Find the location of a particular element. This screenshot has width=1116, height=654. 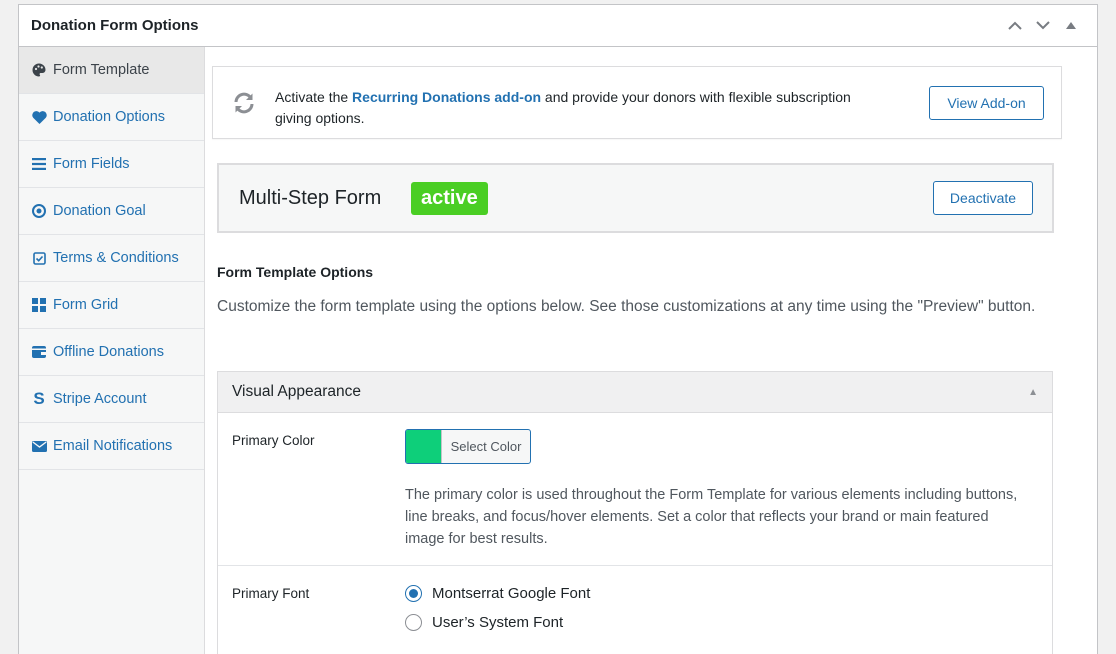

sidebar-item-label: Email Notifications is located at coordinates (113, 446).